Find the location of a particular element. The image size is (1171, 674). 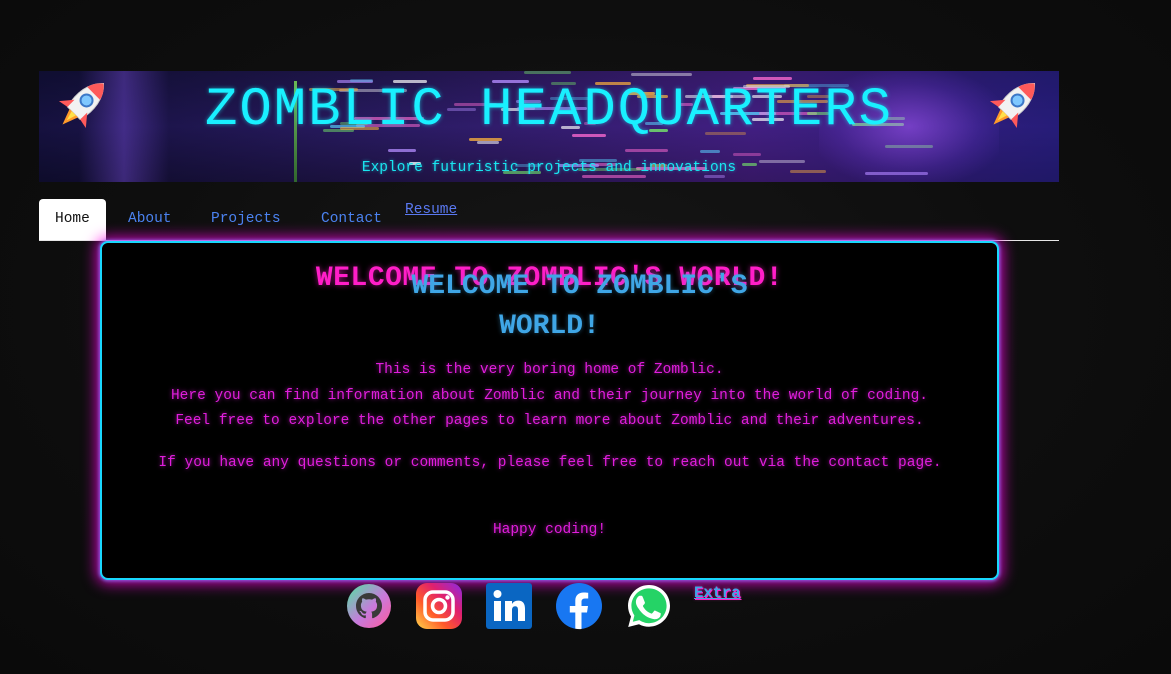

nav-tab-about: About is located at coordinates (150, 219).